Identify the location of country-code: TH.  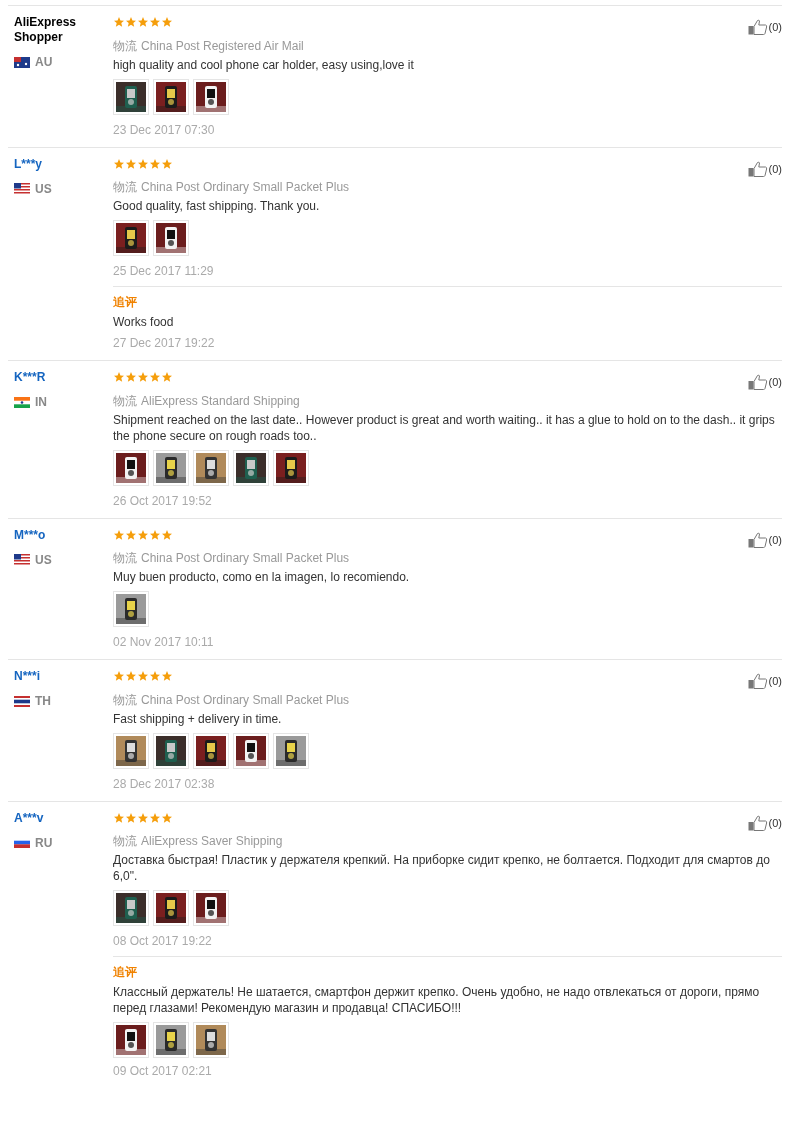
(43, 701).